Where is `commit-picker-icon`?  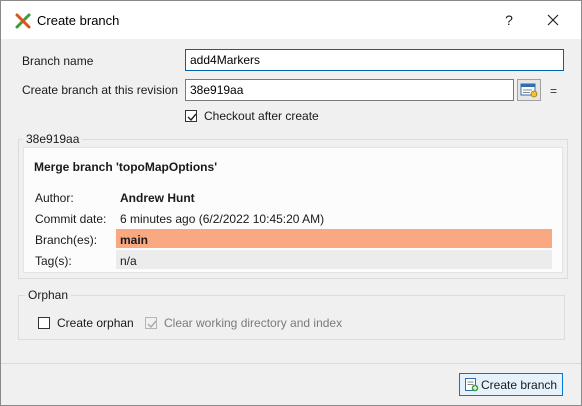 commit-picker-icon is located at coordinates (529, 90).